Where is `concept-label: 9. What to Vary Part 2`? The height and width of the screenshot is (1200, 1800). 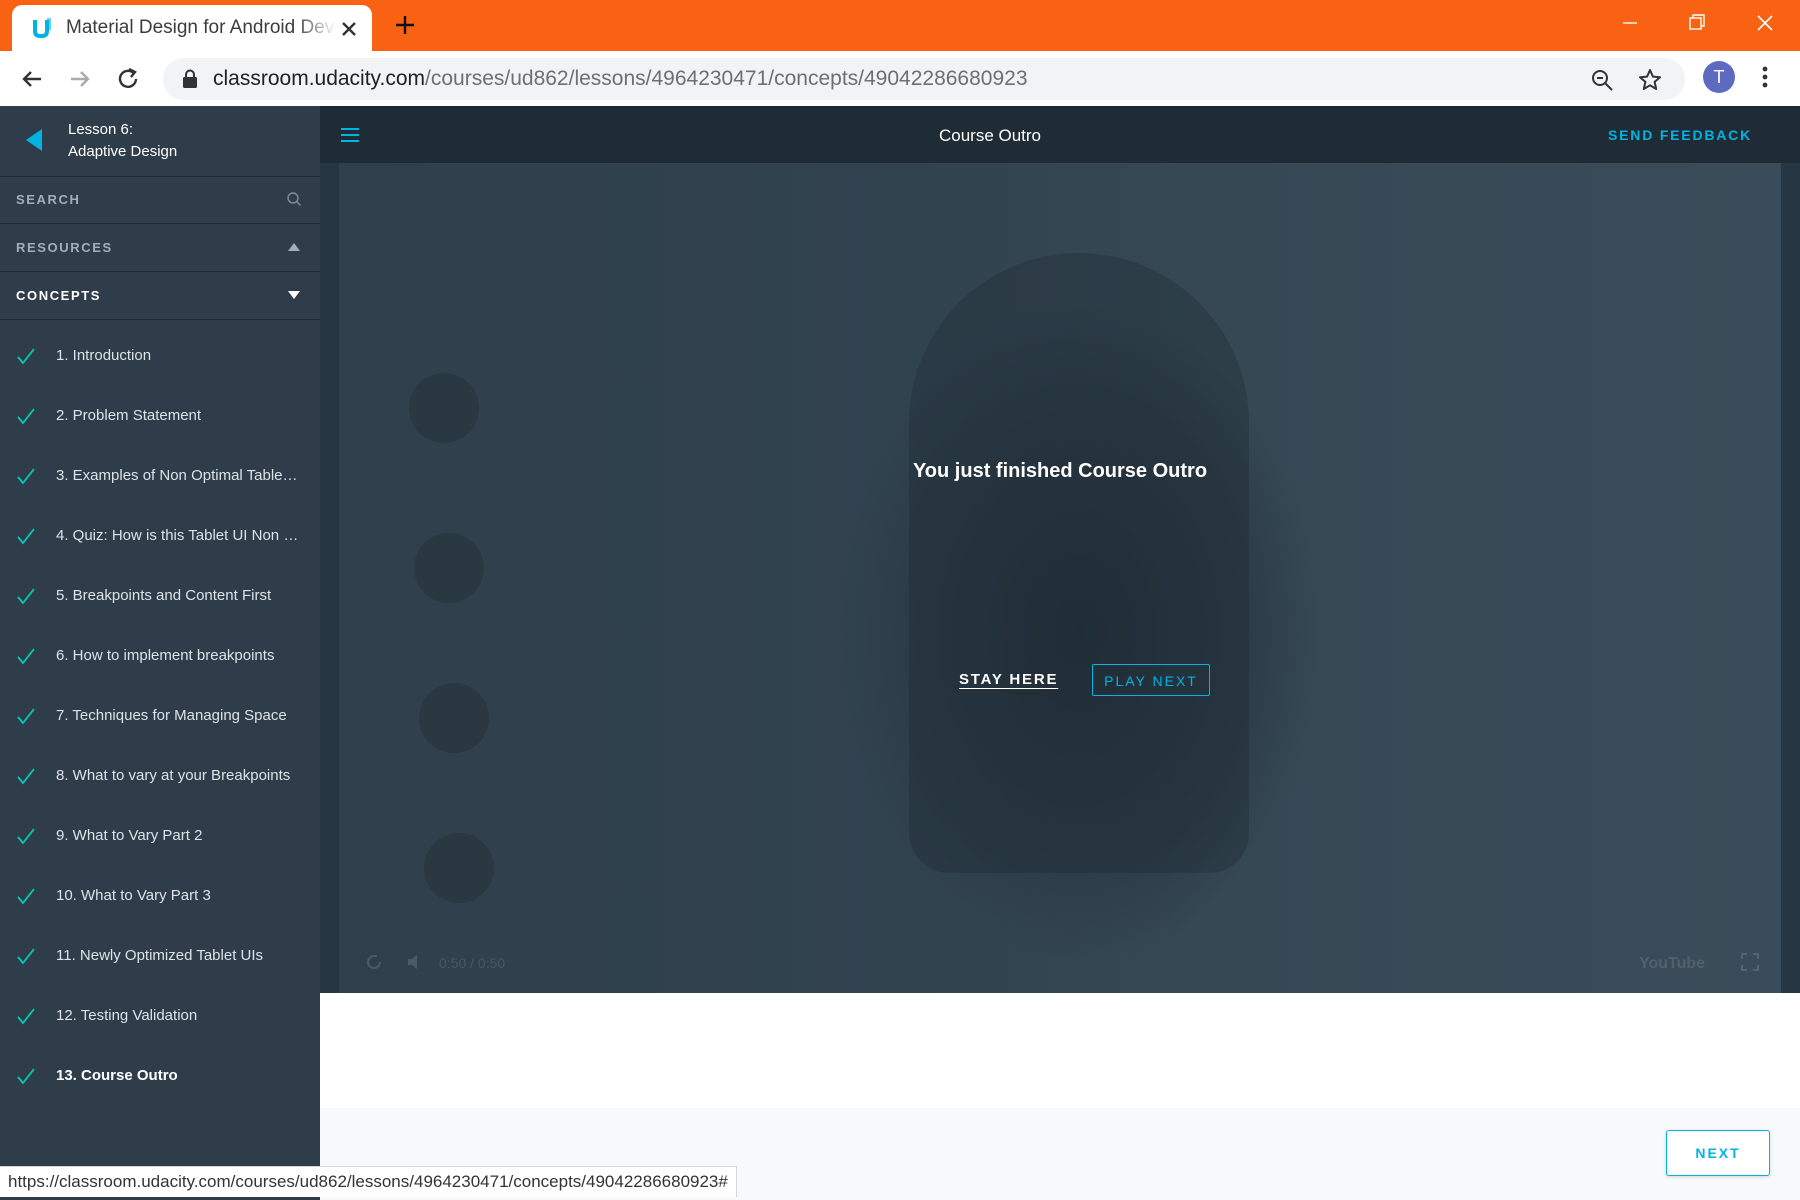
concept-label: 9. What to Vary Part 2 is located at coordinates (129, 835).